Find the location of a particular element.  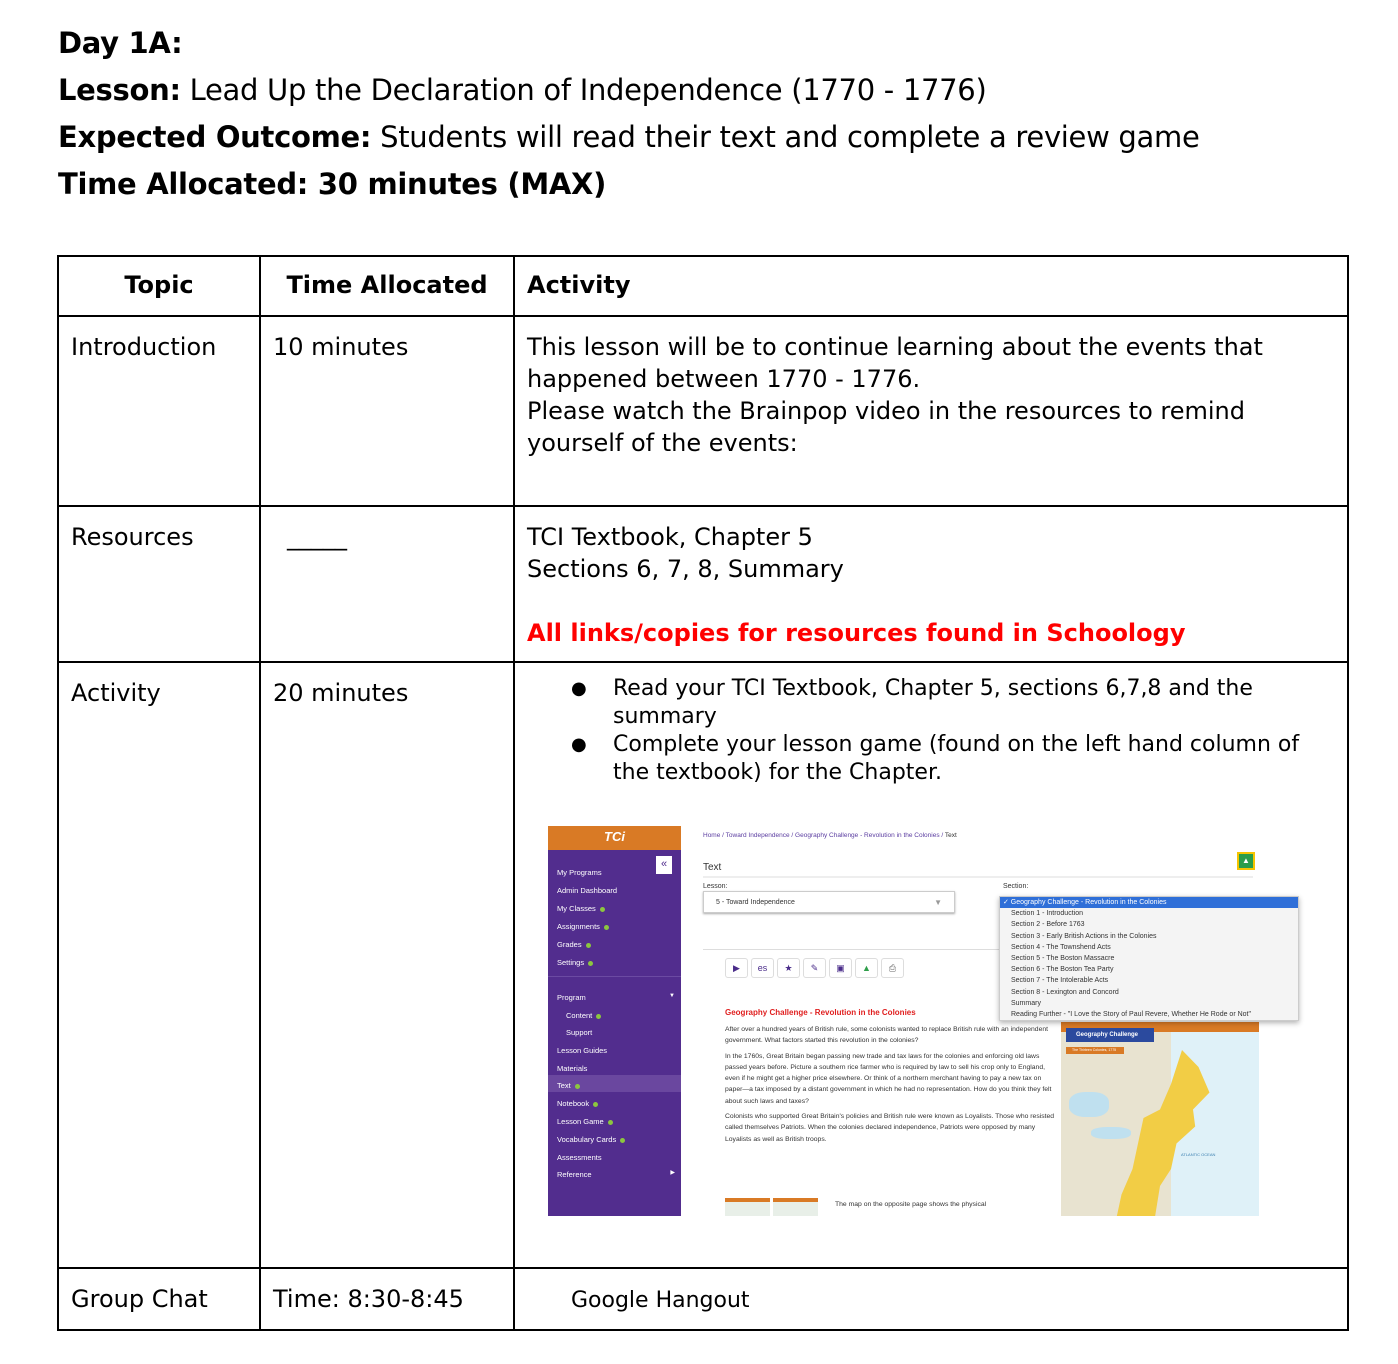

sidebar-item: Lesson Guides is located at coordinates (582, 1050).